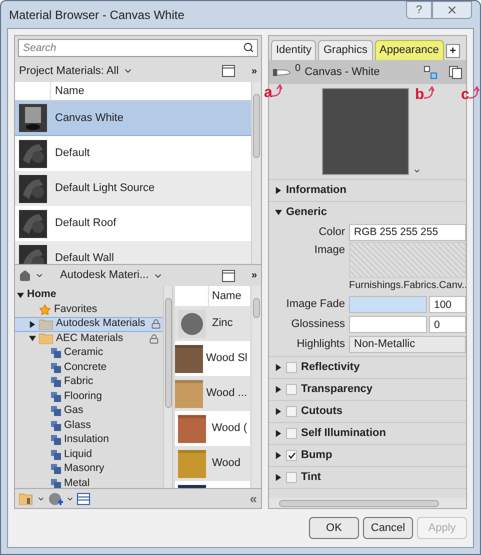 This screenshot has width=481, height=555. I want to click on add-tab-button: +, so click(453, 51).